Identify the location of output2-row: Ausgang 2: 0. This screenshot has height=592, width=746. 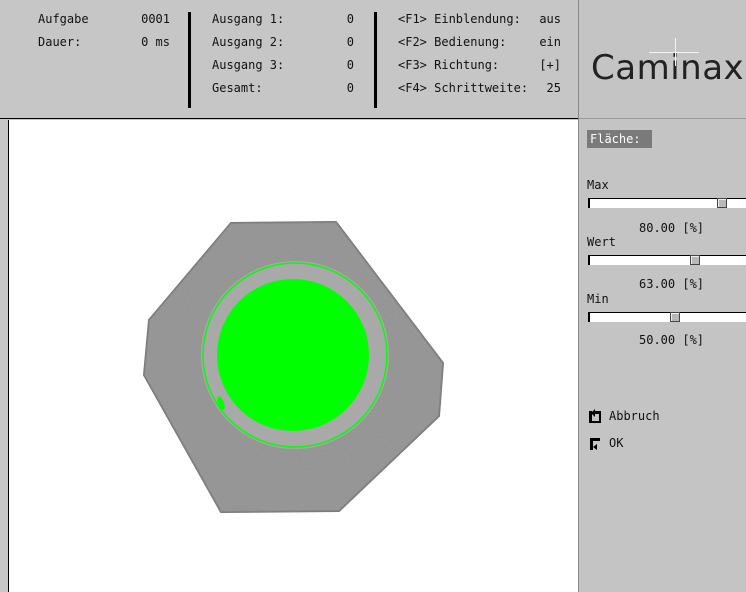
(283, 42).